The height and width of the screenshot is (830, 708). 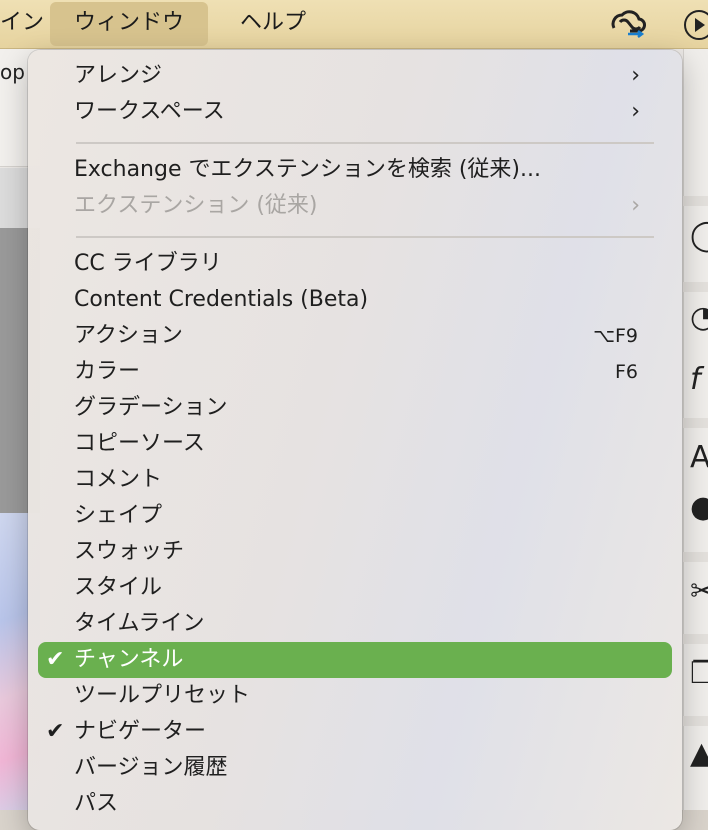 I want to click on fx-icon: f, so click(x=695, y=379).